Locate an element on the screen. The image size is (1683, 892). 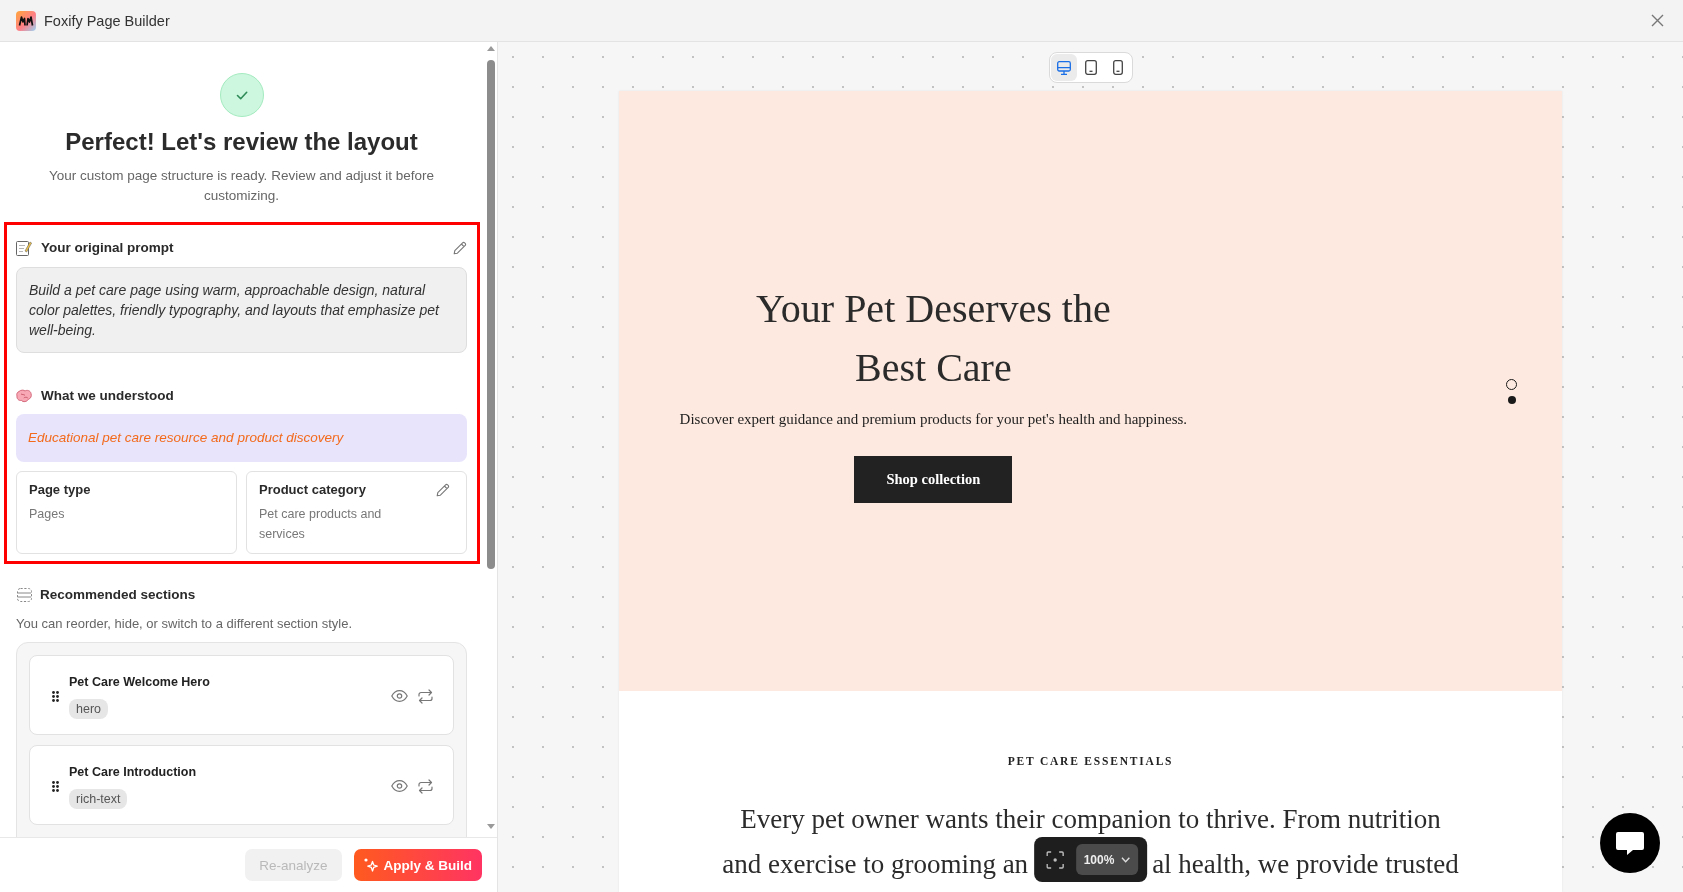
app-logo-icon is located at coordinates (26, 20).